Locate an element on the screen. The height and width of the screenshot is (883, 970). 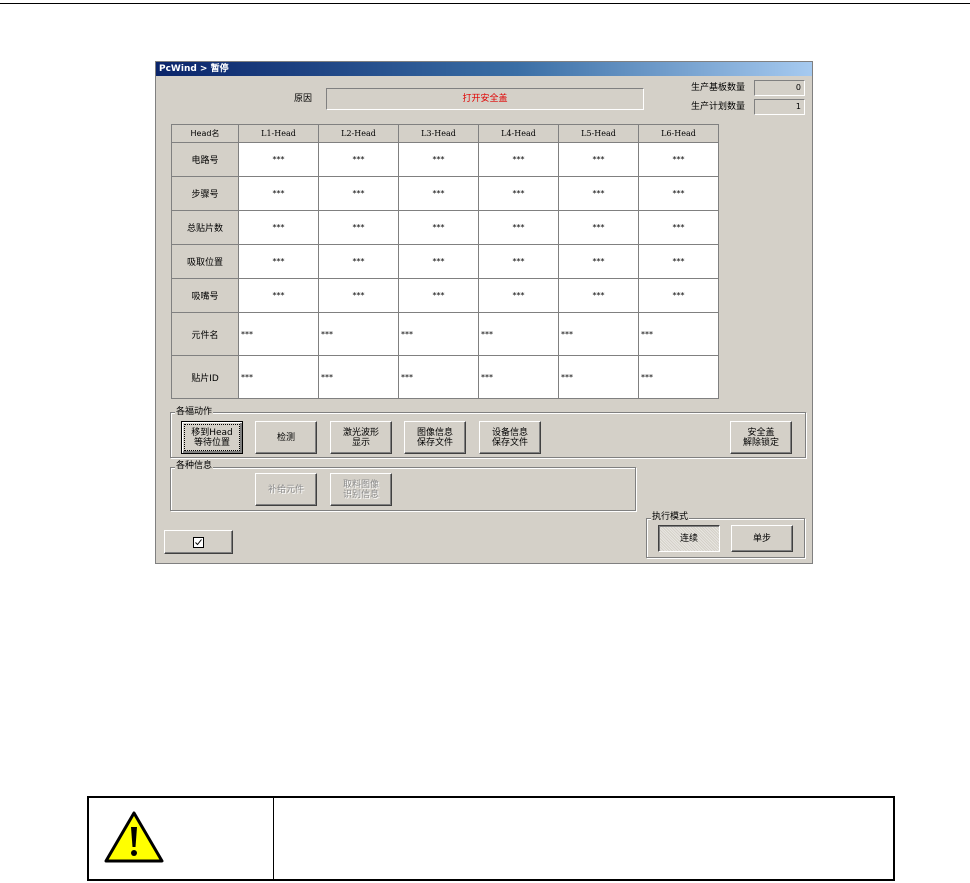
column-header: L4-Head is located at coordinates (518, 133).